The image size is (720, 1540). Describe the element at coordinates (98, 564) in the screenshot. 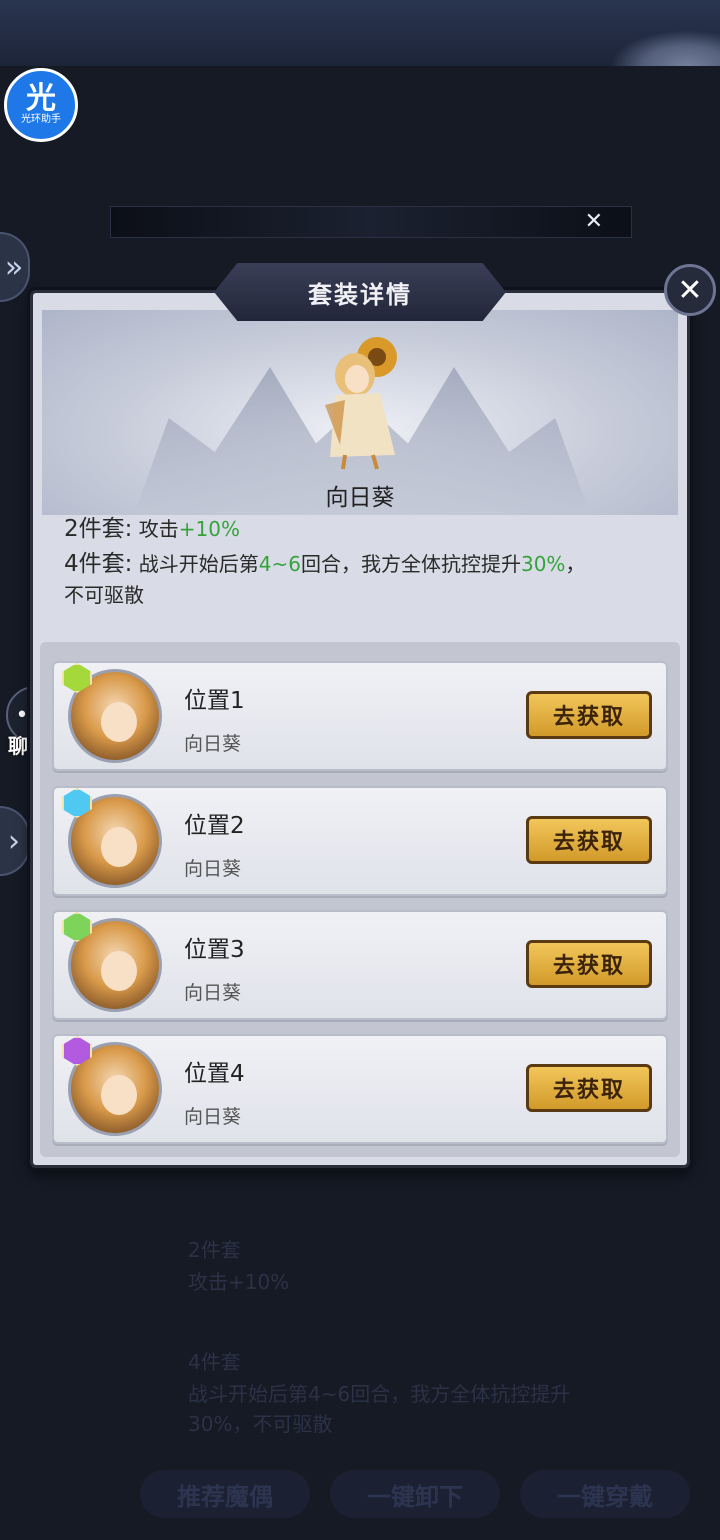

I see `bonus-4-label: 4件套:` at that location.